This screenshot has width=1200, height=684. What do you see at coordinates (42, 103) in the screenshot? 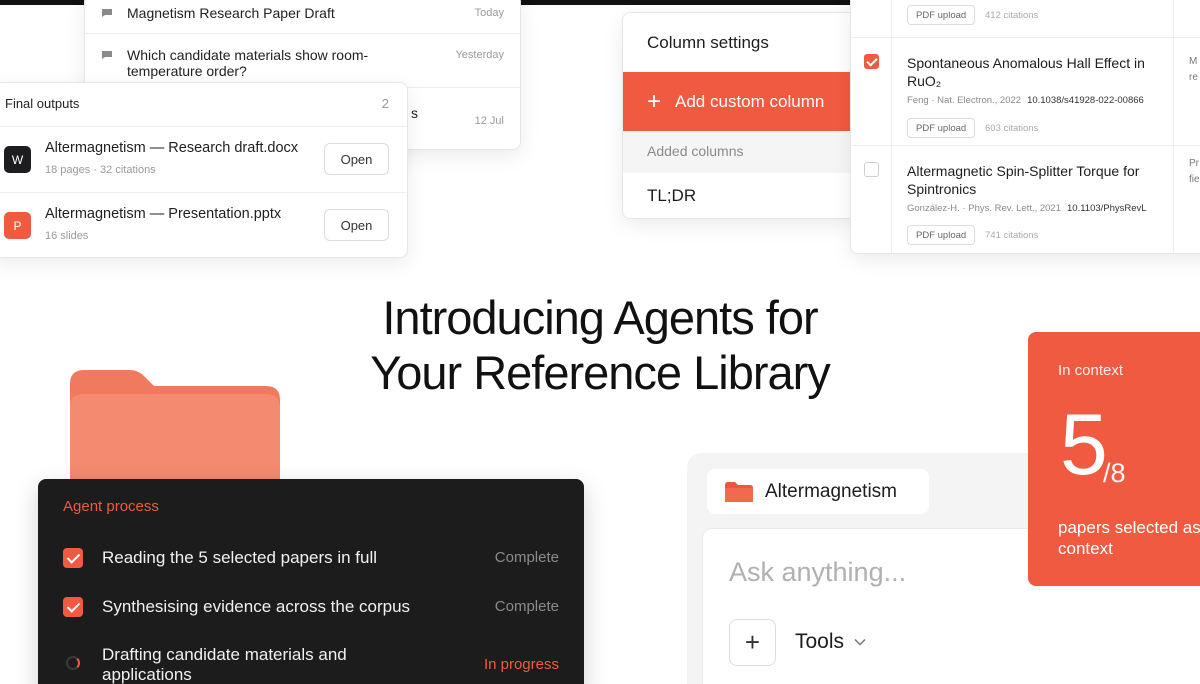
I see `final-outputs-title: Final outputs` at bounding box center [42, 103].